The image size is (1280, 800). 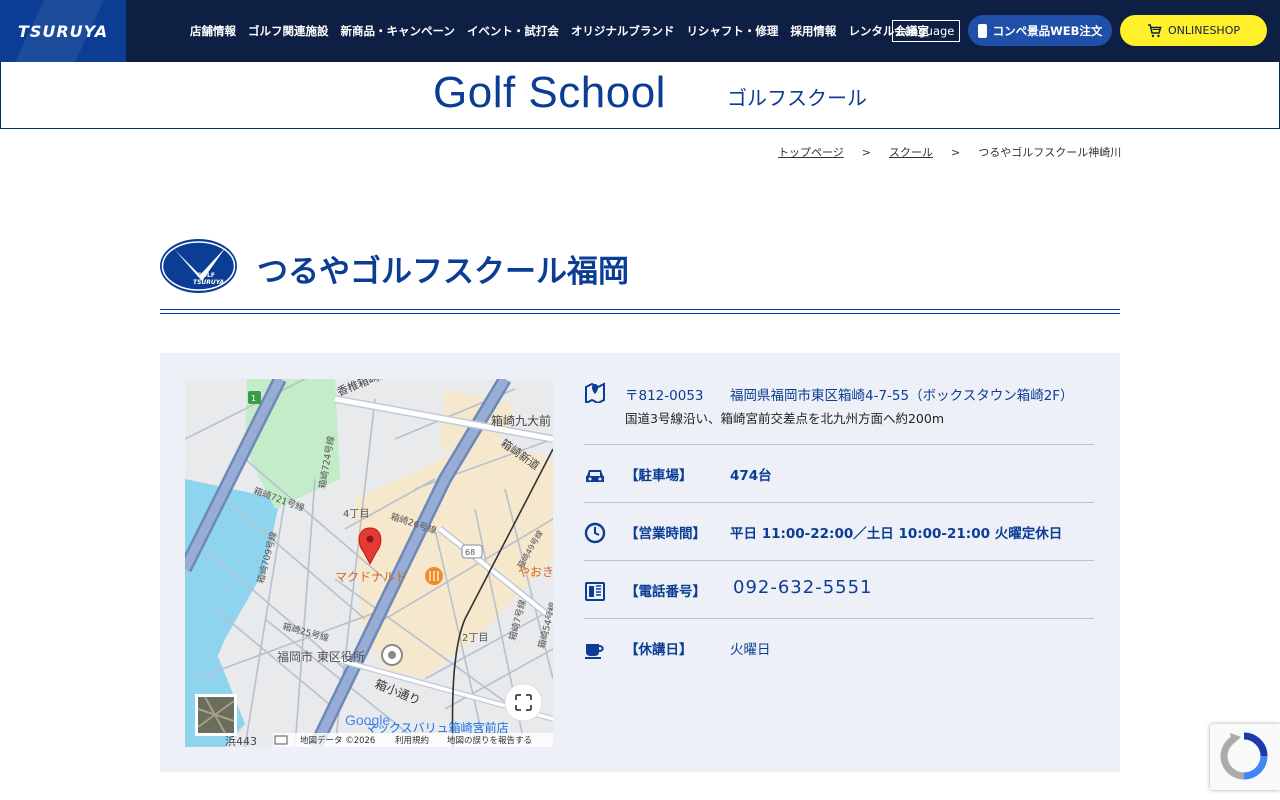 I want to click on nav-stores: 店舗情報, so click(x=213, y=31).